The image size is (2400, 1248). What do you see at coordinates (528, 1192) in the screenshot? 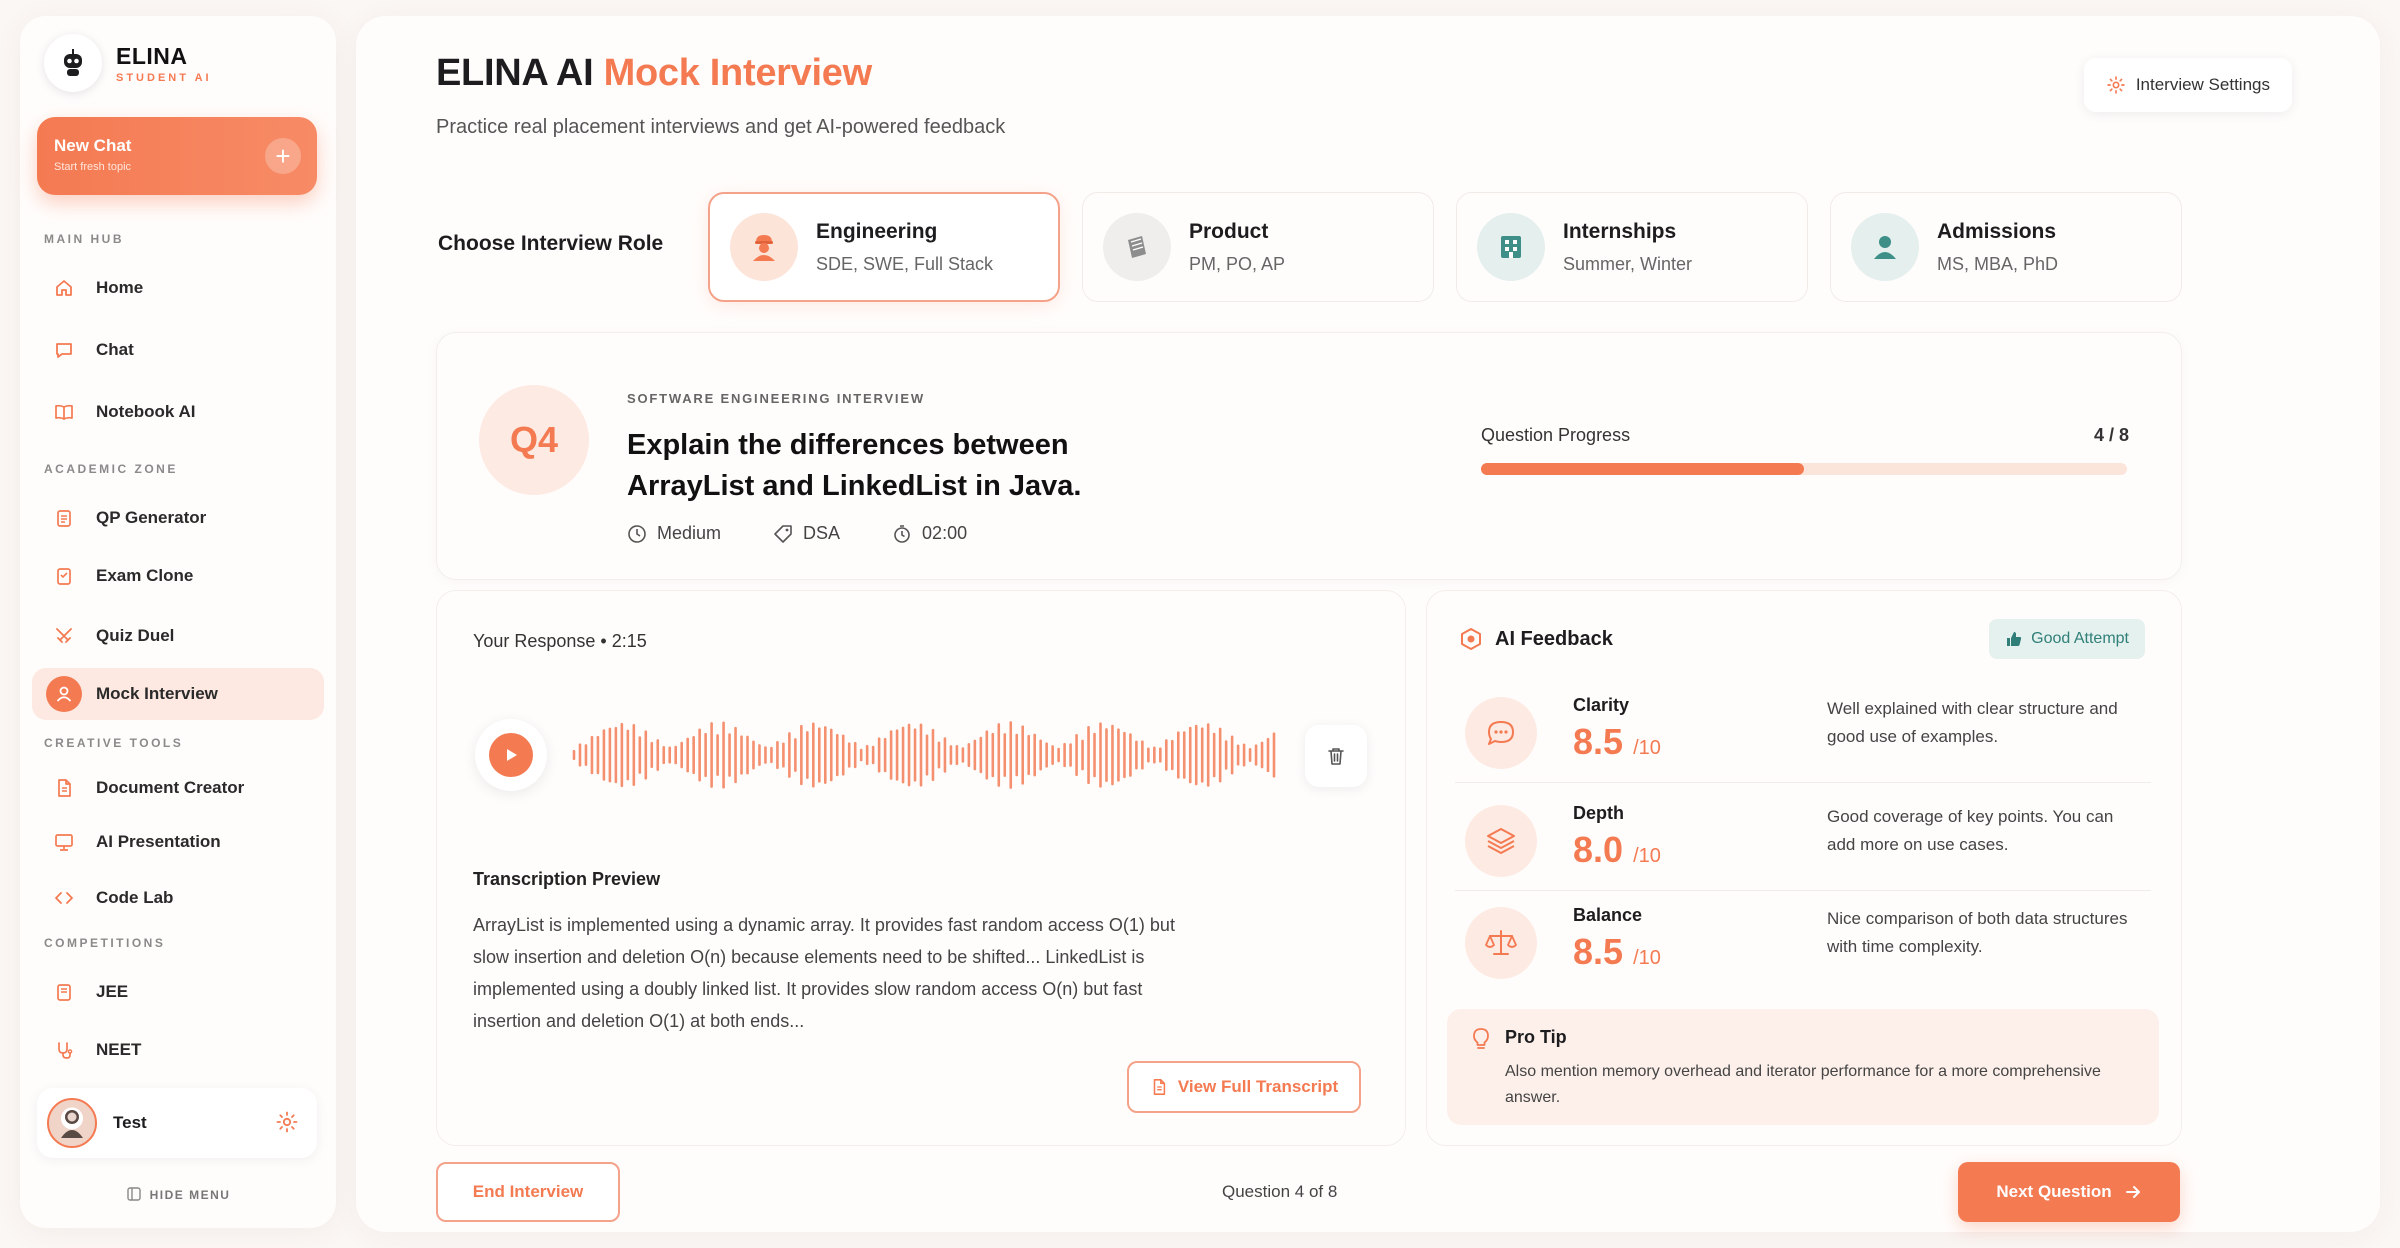
I see `end-interview-button: End Interview` at bounding box center [528, 1192].